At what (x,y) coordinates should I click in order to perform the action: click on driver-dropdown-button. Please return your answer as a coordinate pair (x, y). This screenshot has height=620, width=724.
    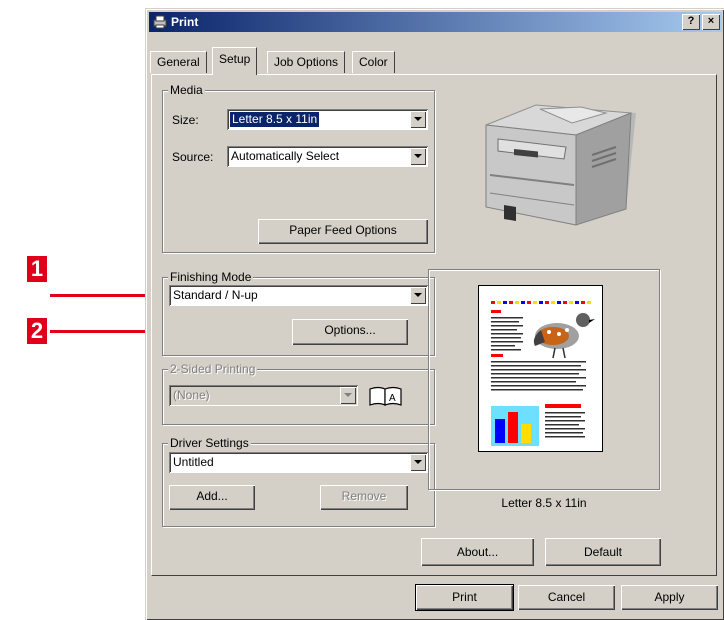
    Looking at the image, I should click on (418, 462).